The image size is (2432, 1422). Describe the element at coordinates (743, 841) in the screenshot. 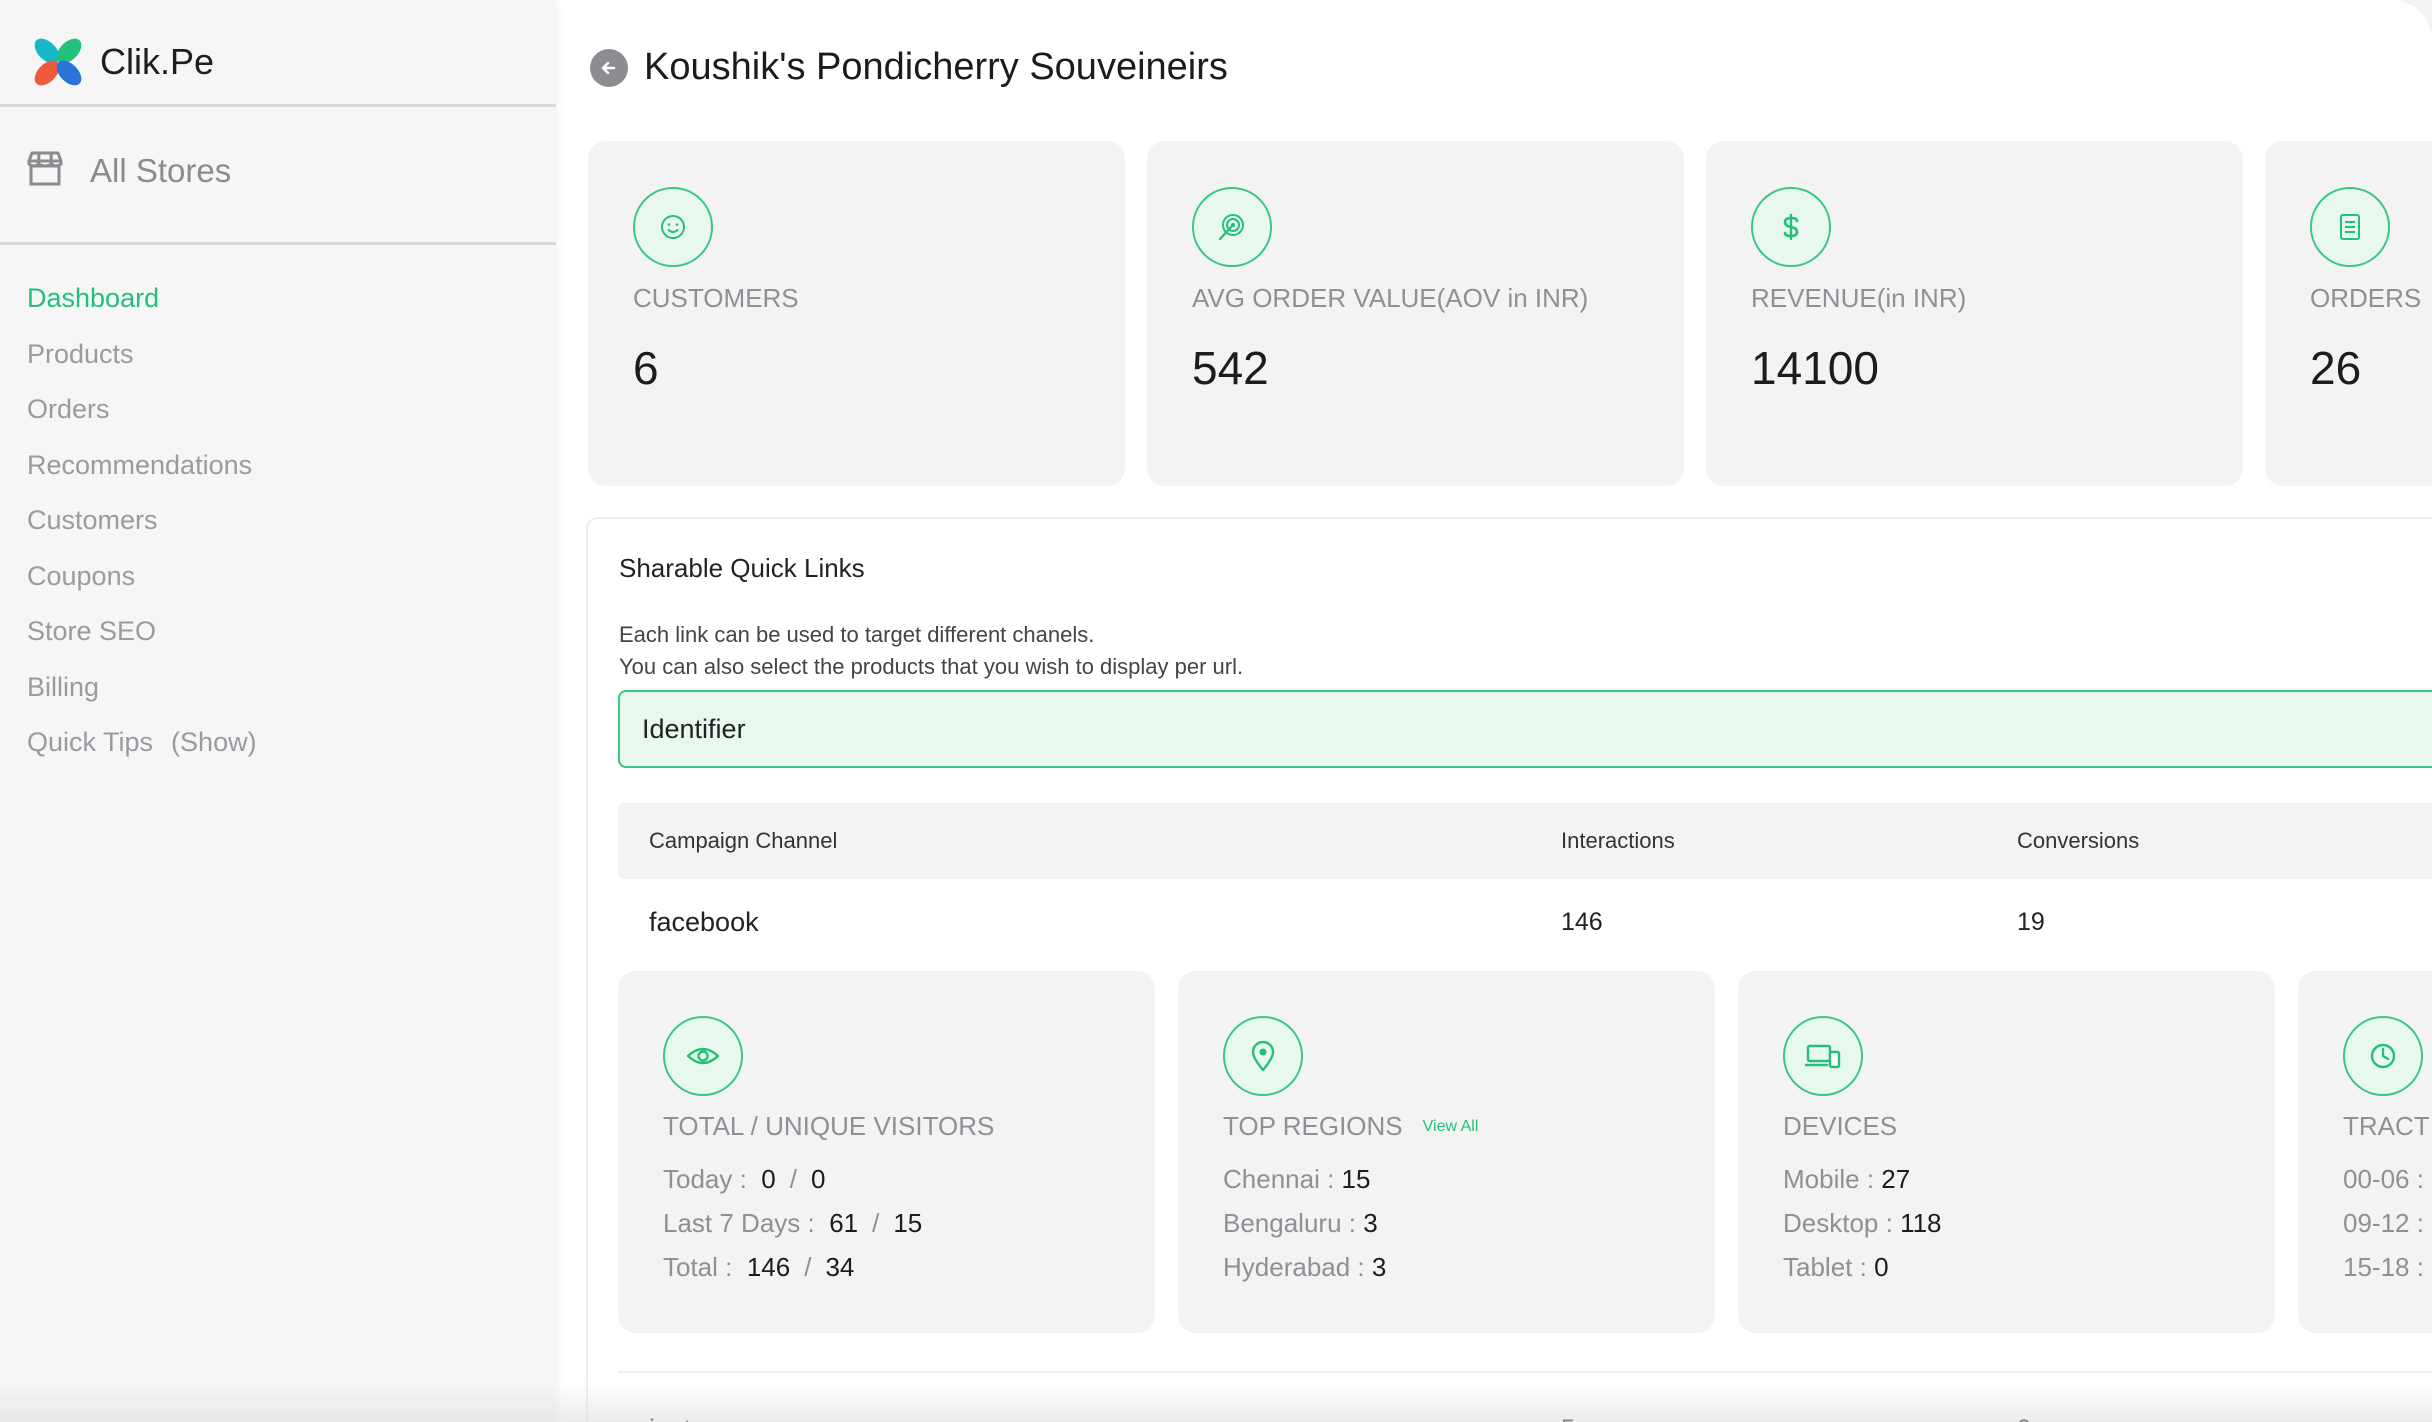

I see `column-header-channel: Campaign Channel` at that location.